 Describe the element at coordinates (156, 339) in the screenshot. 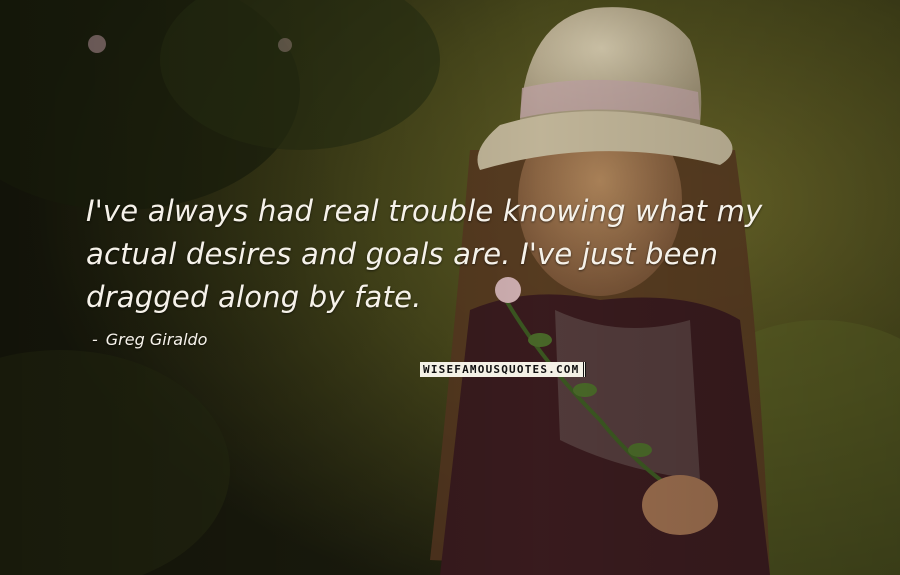

I see `author-name: Greg Giraldo` at that location.